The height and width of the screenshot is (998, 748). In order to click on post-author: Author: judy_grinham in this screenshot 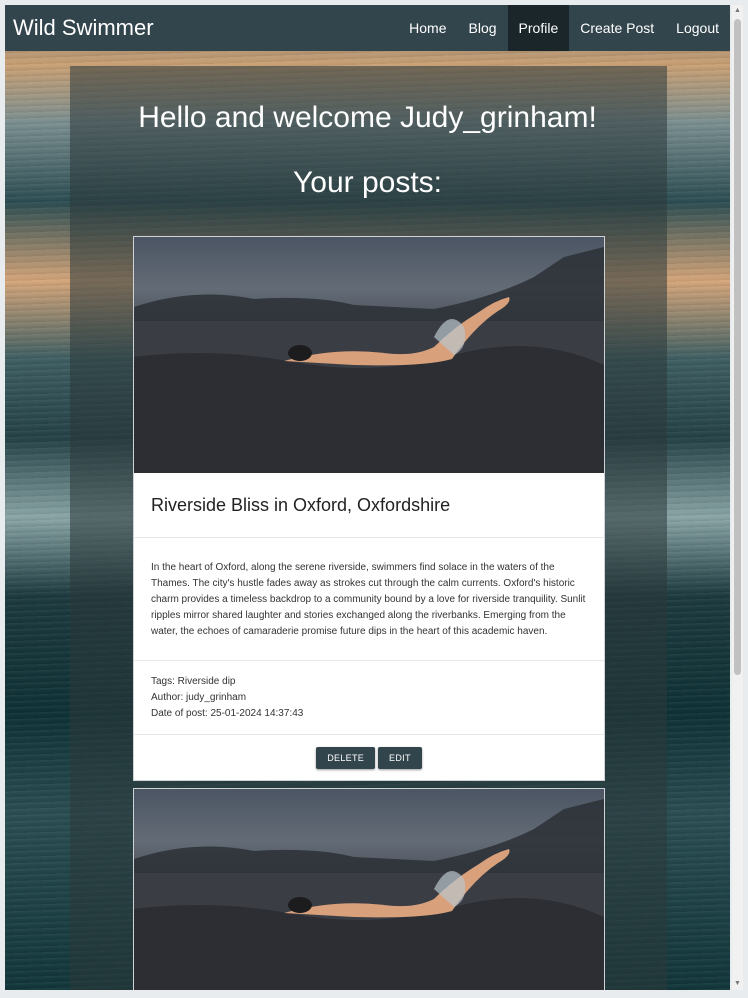, I will do `click(199, 697)`.